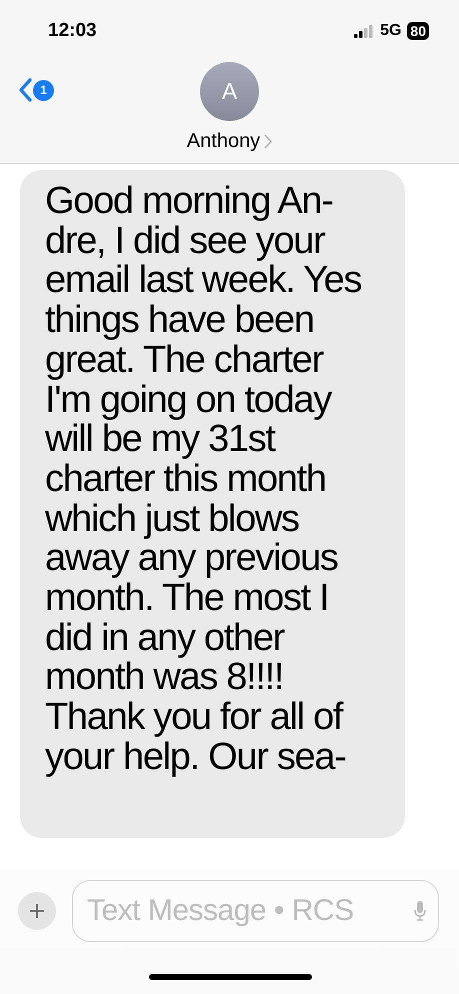 This screenshot has width=459, height=994. I want to click on add-button, so click(37, 911).